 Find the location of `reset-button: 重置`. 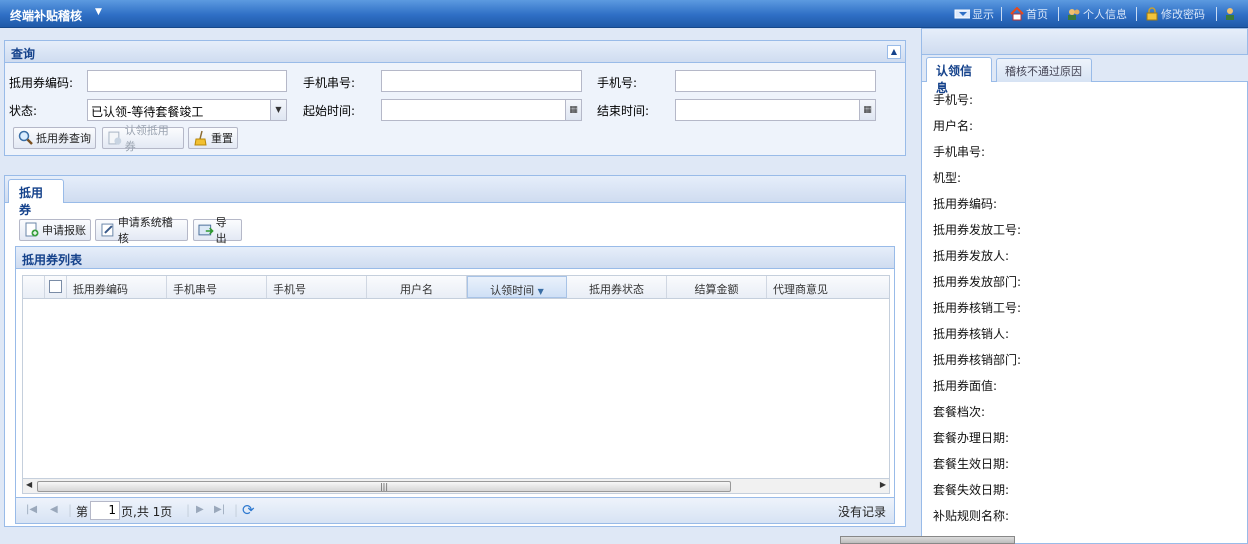

reset-button: 重置 is located at coordinates (213, 138).